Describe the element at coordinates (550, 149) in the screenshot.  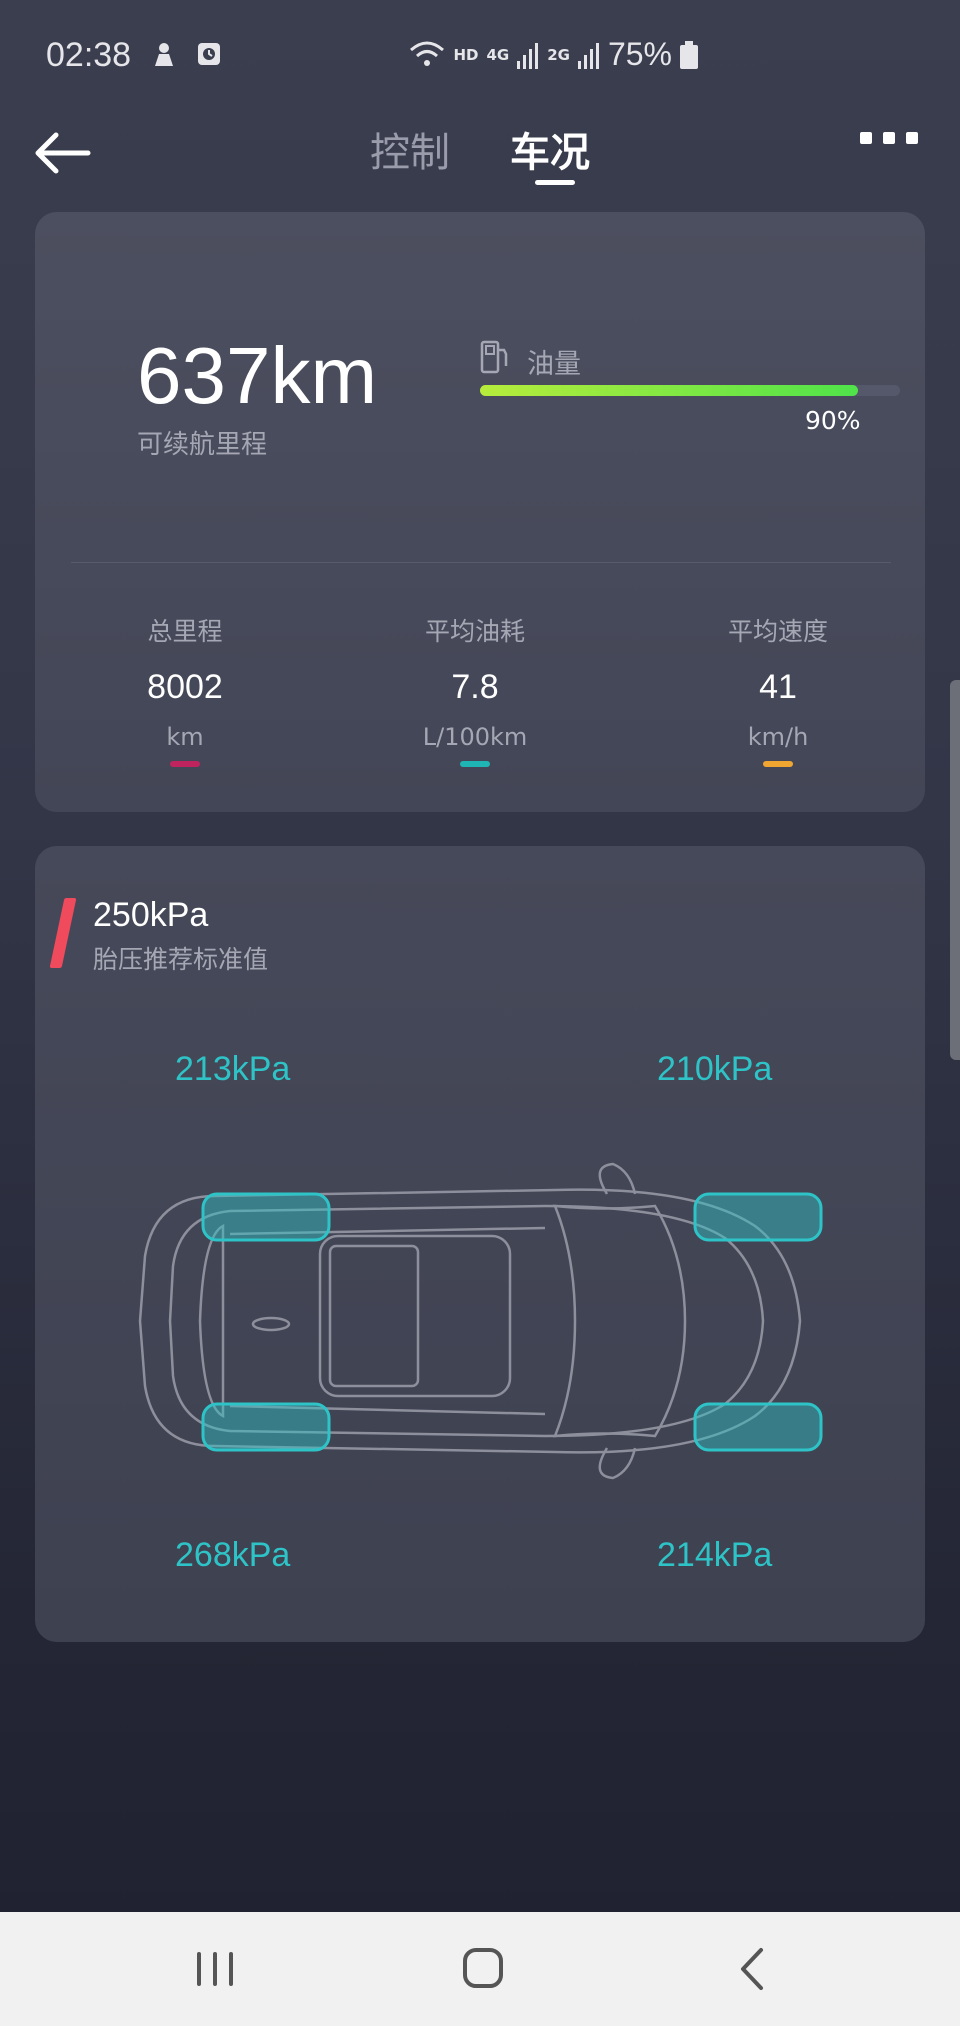
I see `tab-vehicle-status: 车况` at that location.